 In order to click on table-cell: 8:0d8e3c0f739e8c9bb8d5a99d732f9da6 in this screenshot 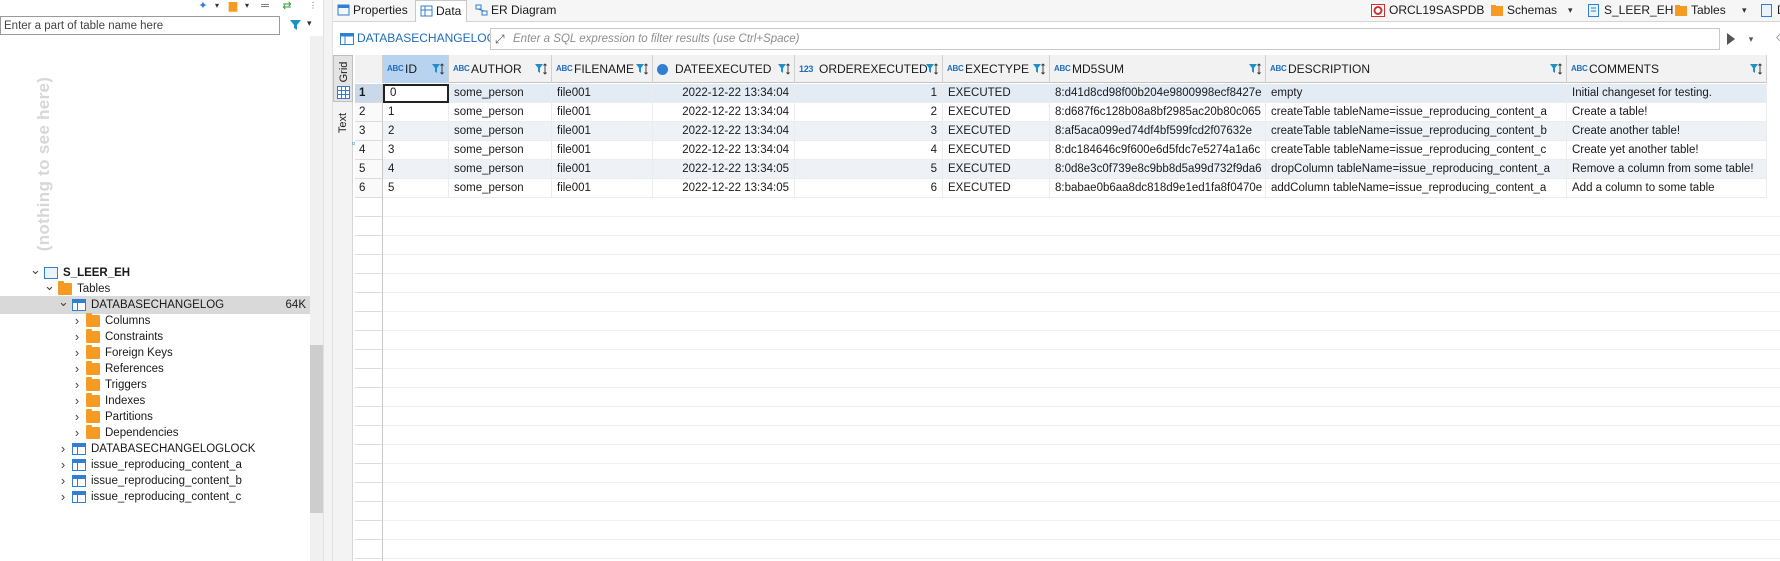, I will do `click(1158, 169)`.